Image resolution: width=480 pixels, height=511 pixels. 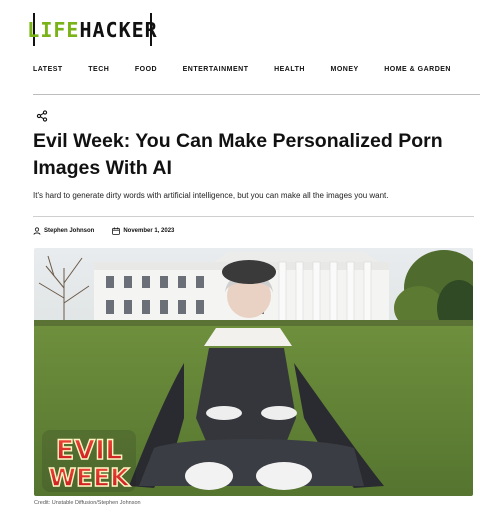 What do you see at coordinates (216, 69) in the screenshot?
I see `nav-item-entertainment: ENTERTAINMENT` at bounding box center [216, 69].